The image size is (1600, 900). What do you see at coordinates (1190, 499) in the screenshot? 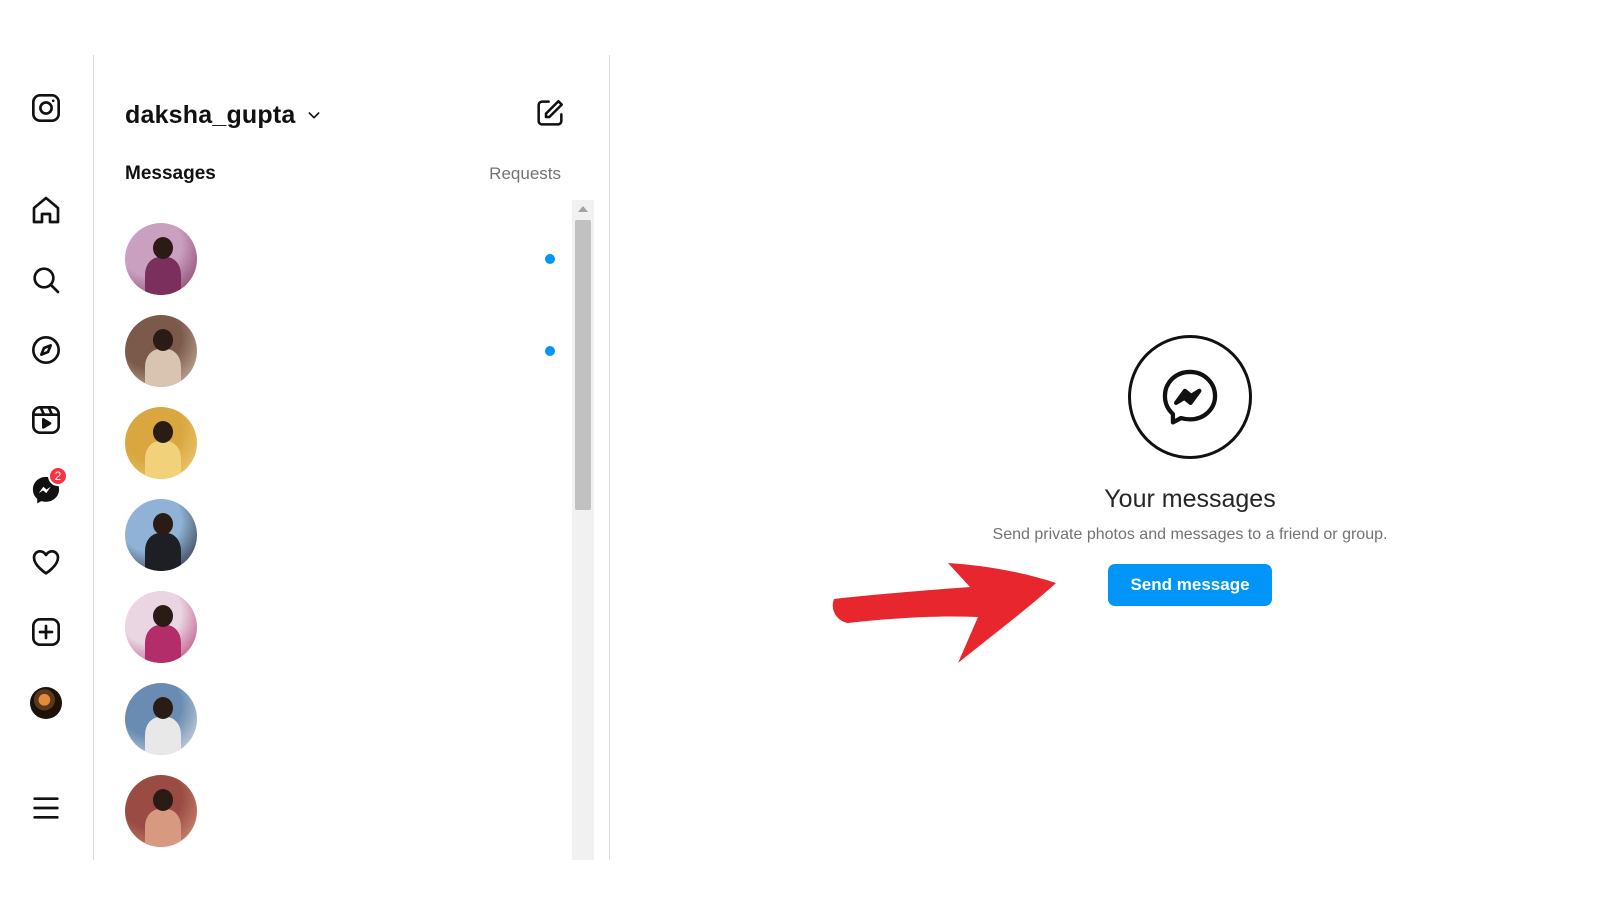
I see `empty-state-title: Your messages` at bounding box center [1190, 499].